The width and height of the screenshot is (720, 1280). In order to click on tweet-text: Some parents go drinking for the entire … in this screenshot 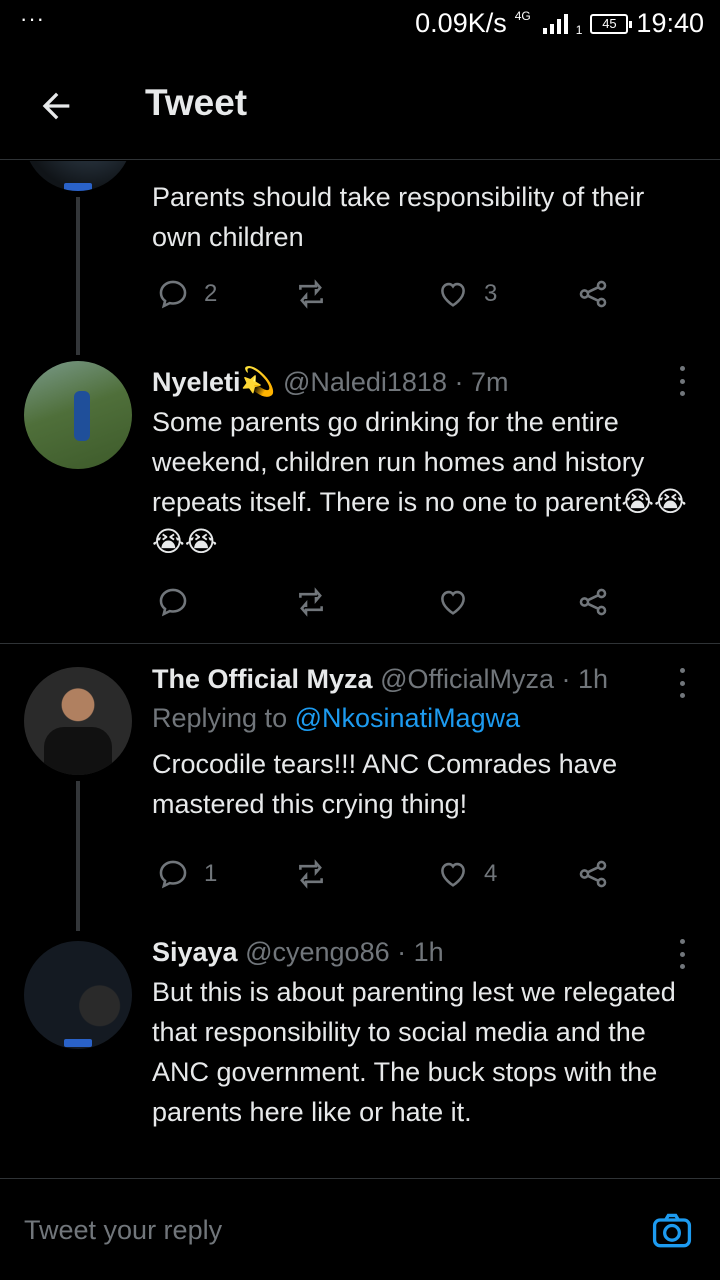, I will do `click(419, 482)`.